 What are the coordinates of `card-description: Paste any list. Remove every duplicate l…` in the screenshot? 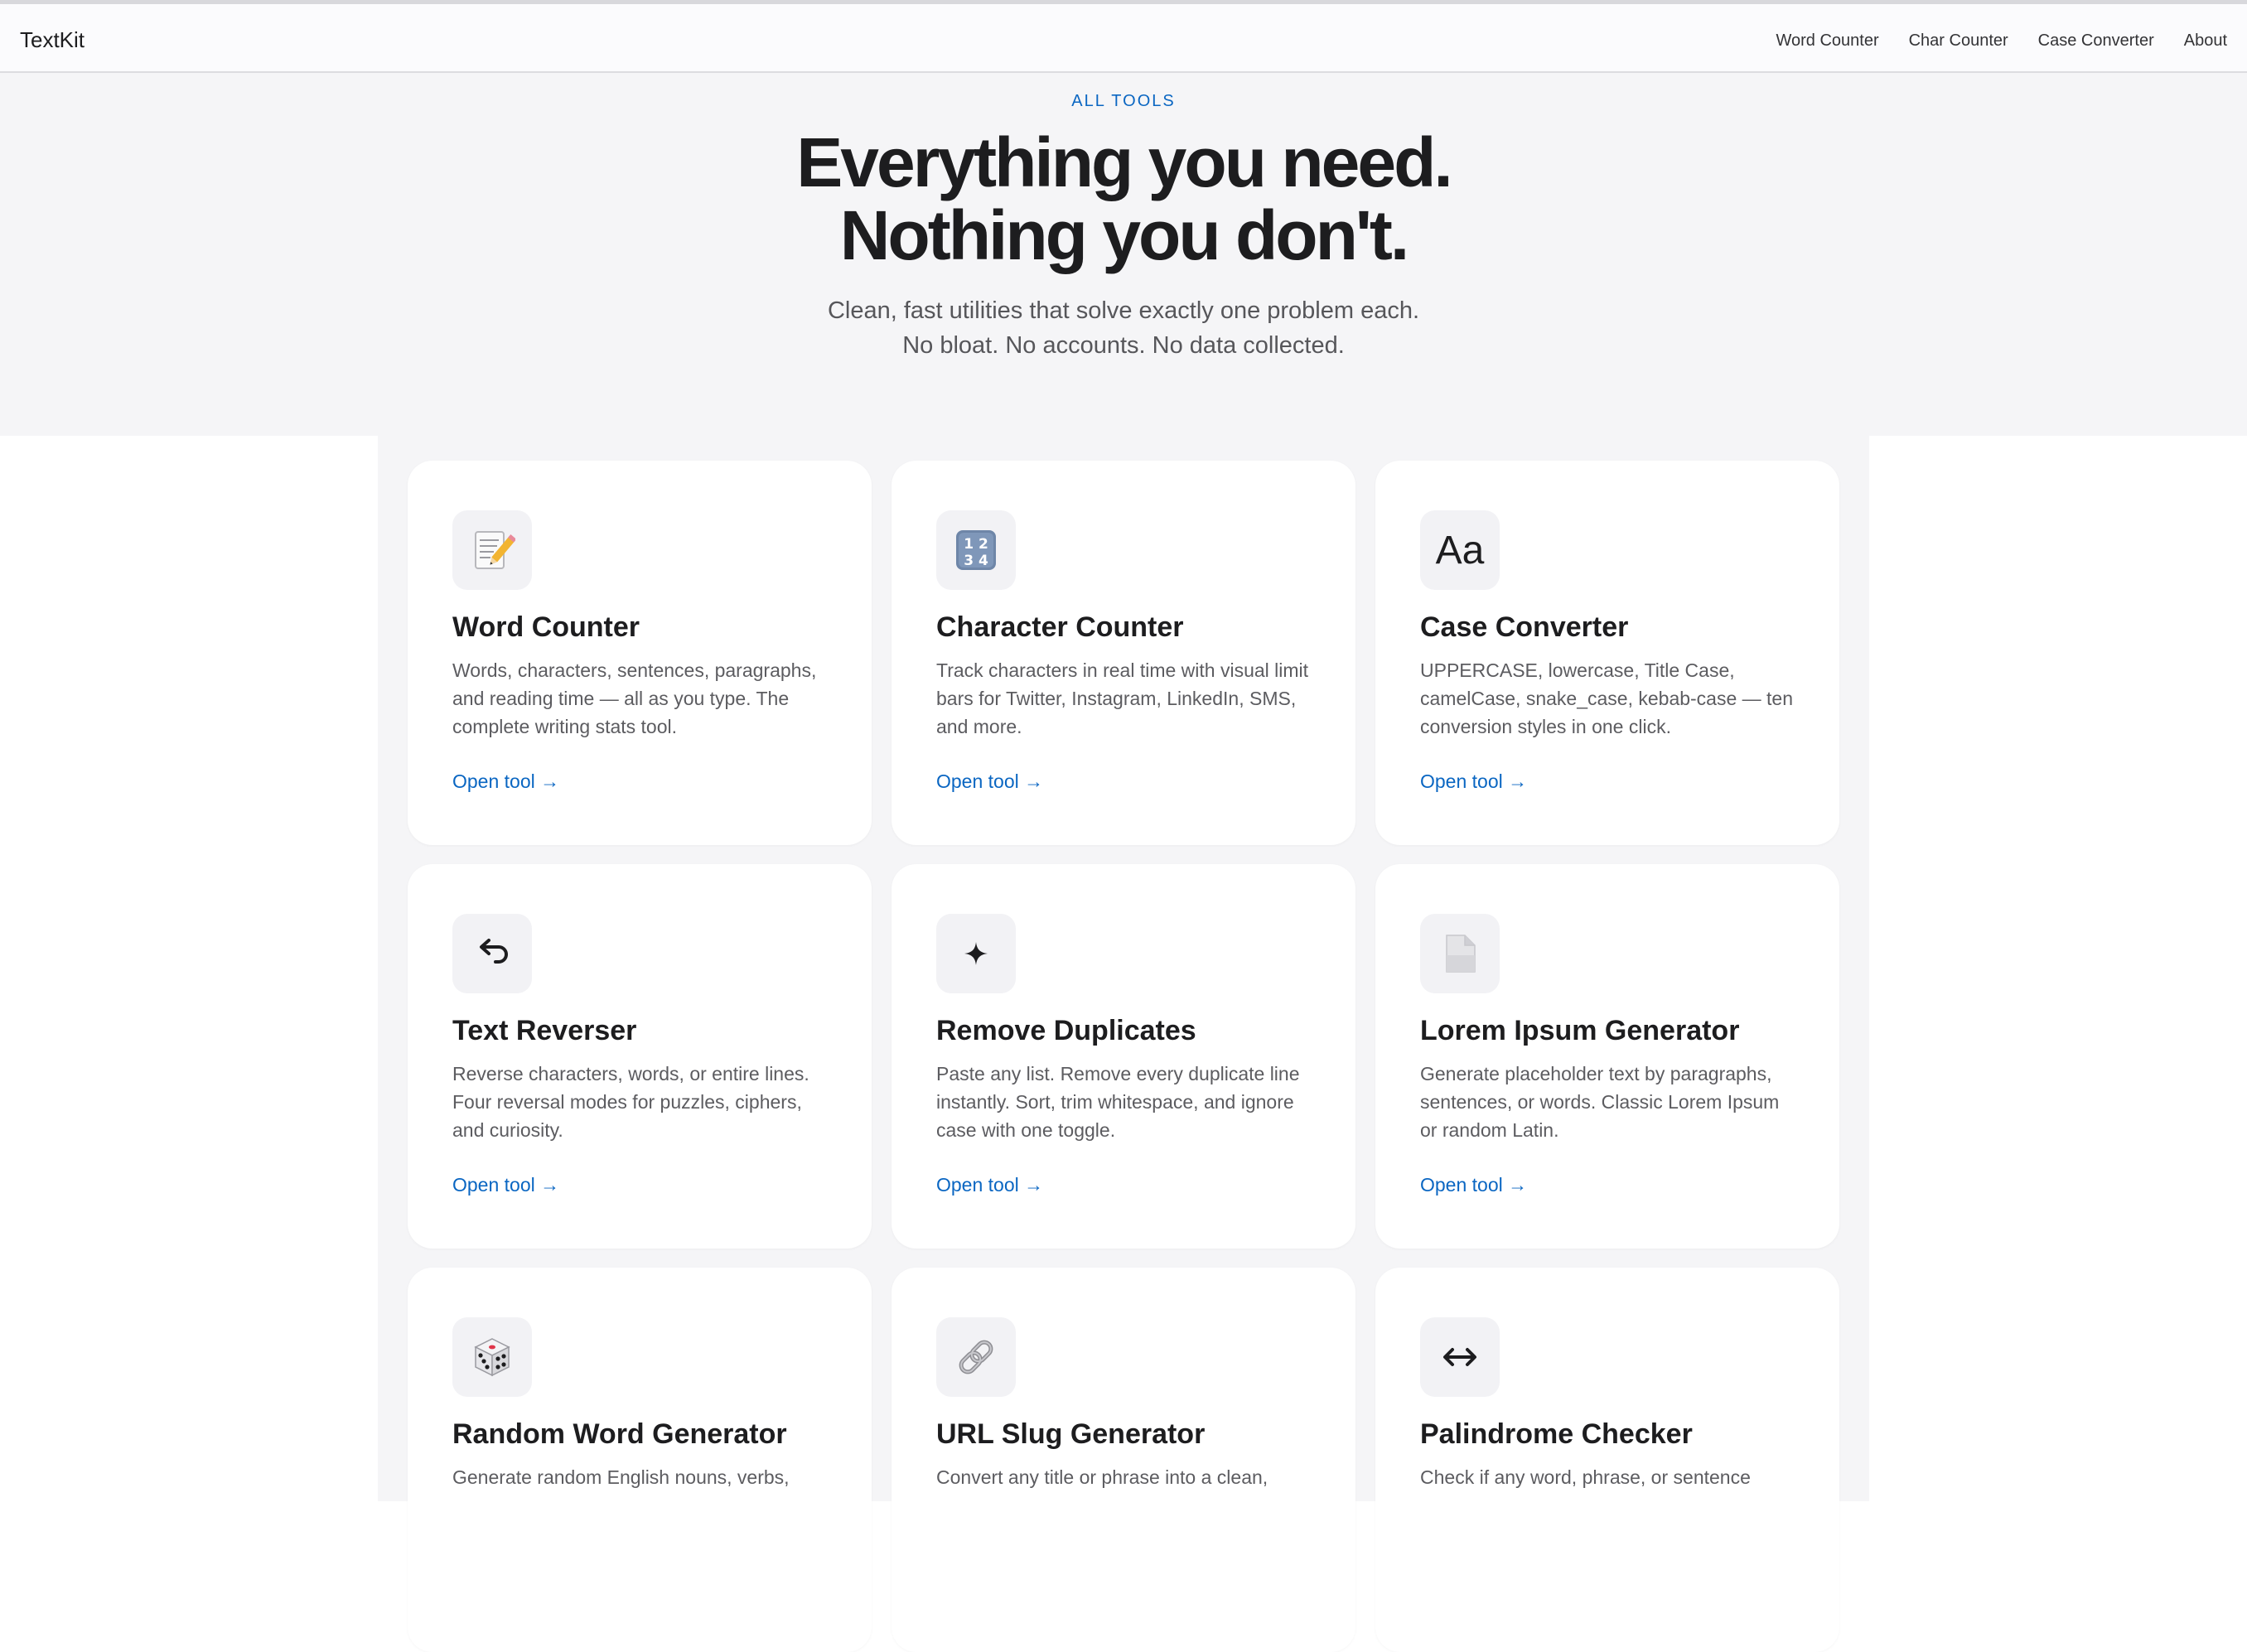 It's located at (1118, 1102).